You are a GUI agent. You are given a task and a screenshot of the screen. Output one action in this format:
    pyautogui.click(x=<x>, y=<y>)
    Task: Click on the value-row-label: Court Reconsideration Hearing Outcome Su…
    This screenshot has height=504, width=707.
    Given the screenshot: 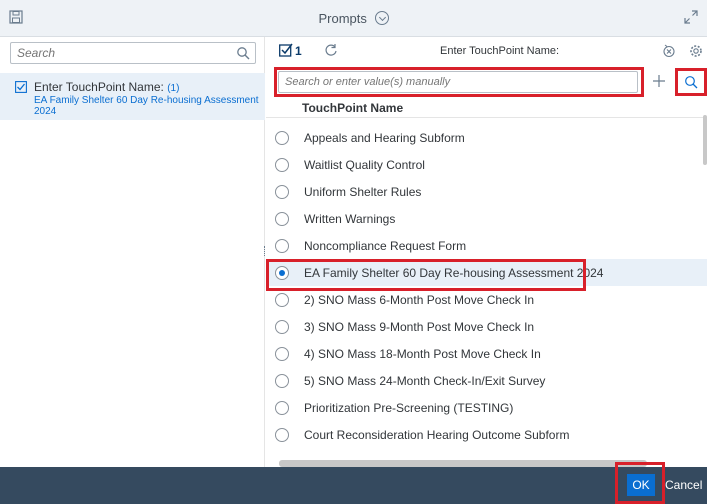 What is the action you would take?
    pyautogui.click(x=437, y=435)
    